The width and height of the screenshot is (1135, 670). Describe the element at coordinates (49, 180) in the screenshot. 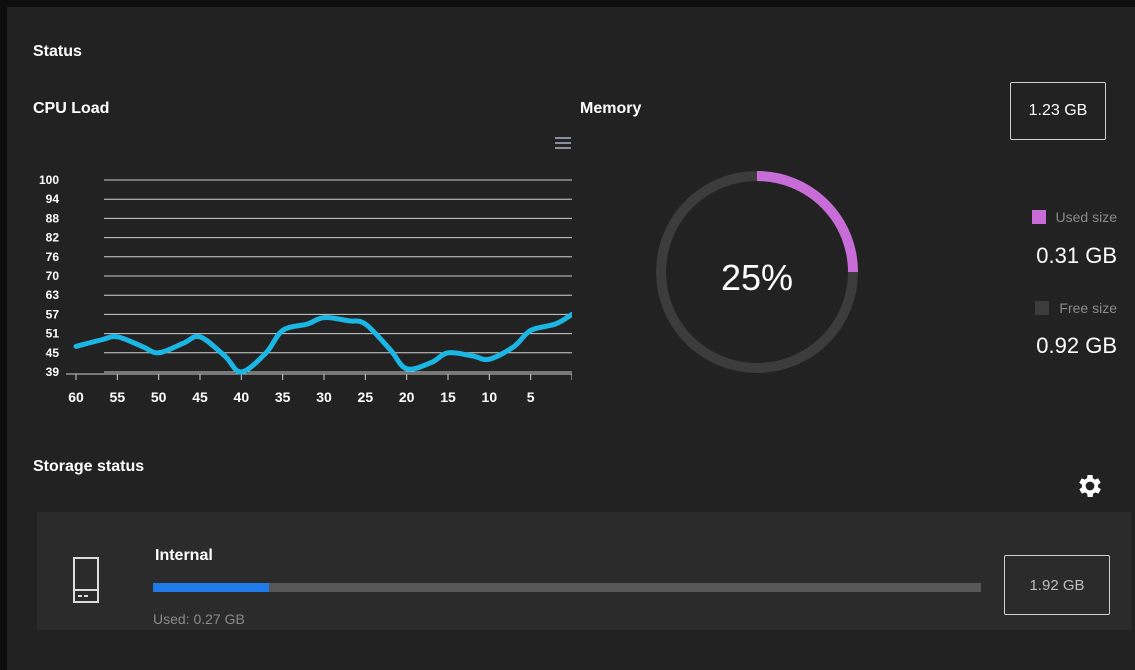

I see `y-tick-label: 100` at that location.